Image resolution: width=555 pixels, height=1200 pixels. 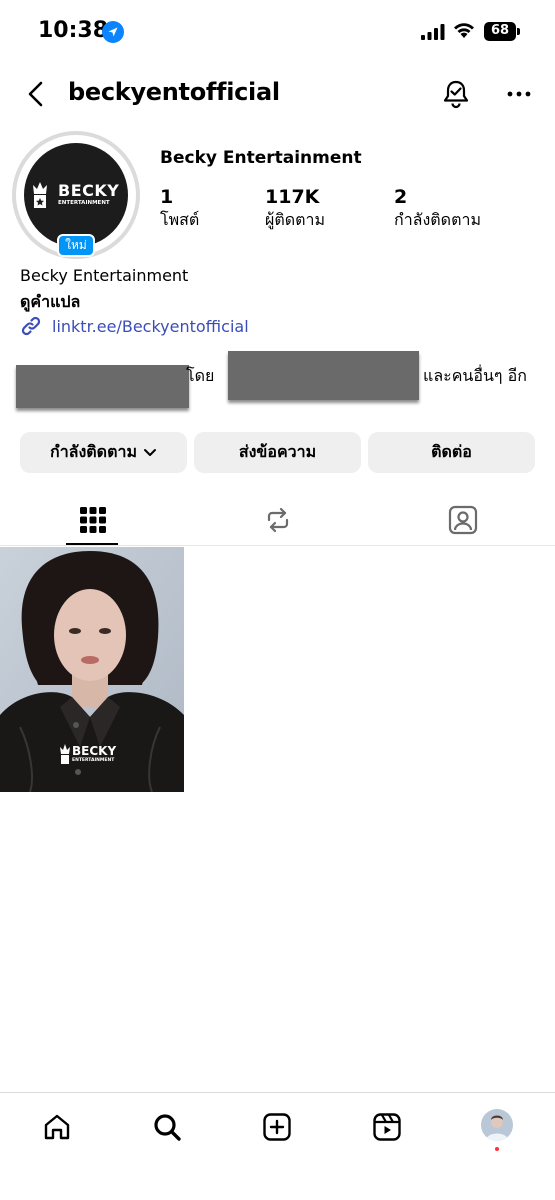 I want to click on more-options-button, so click(x=519, y=94).